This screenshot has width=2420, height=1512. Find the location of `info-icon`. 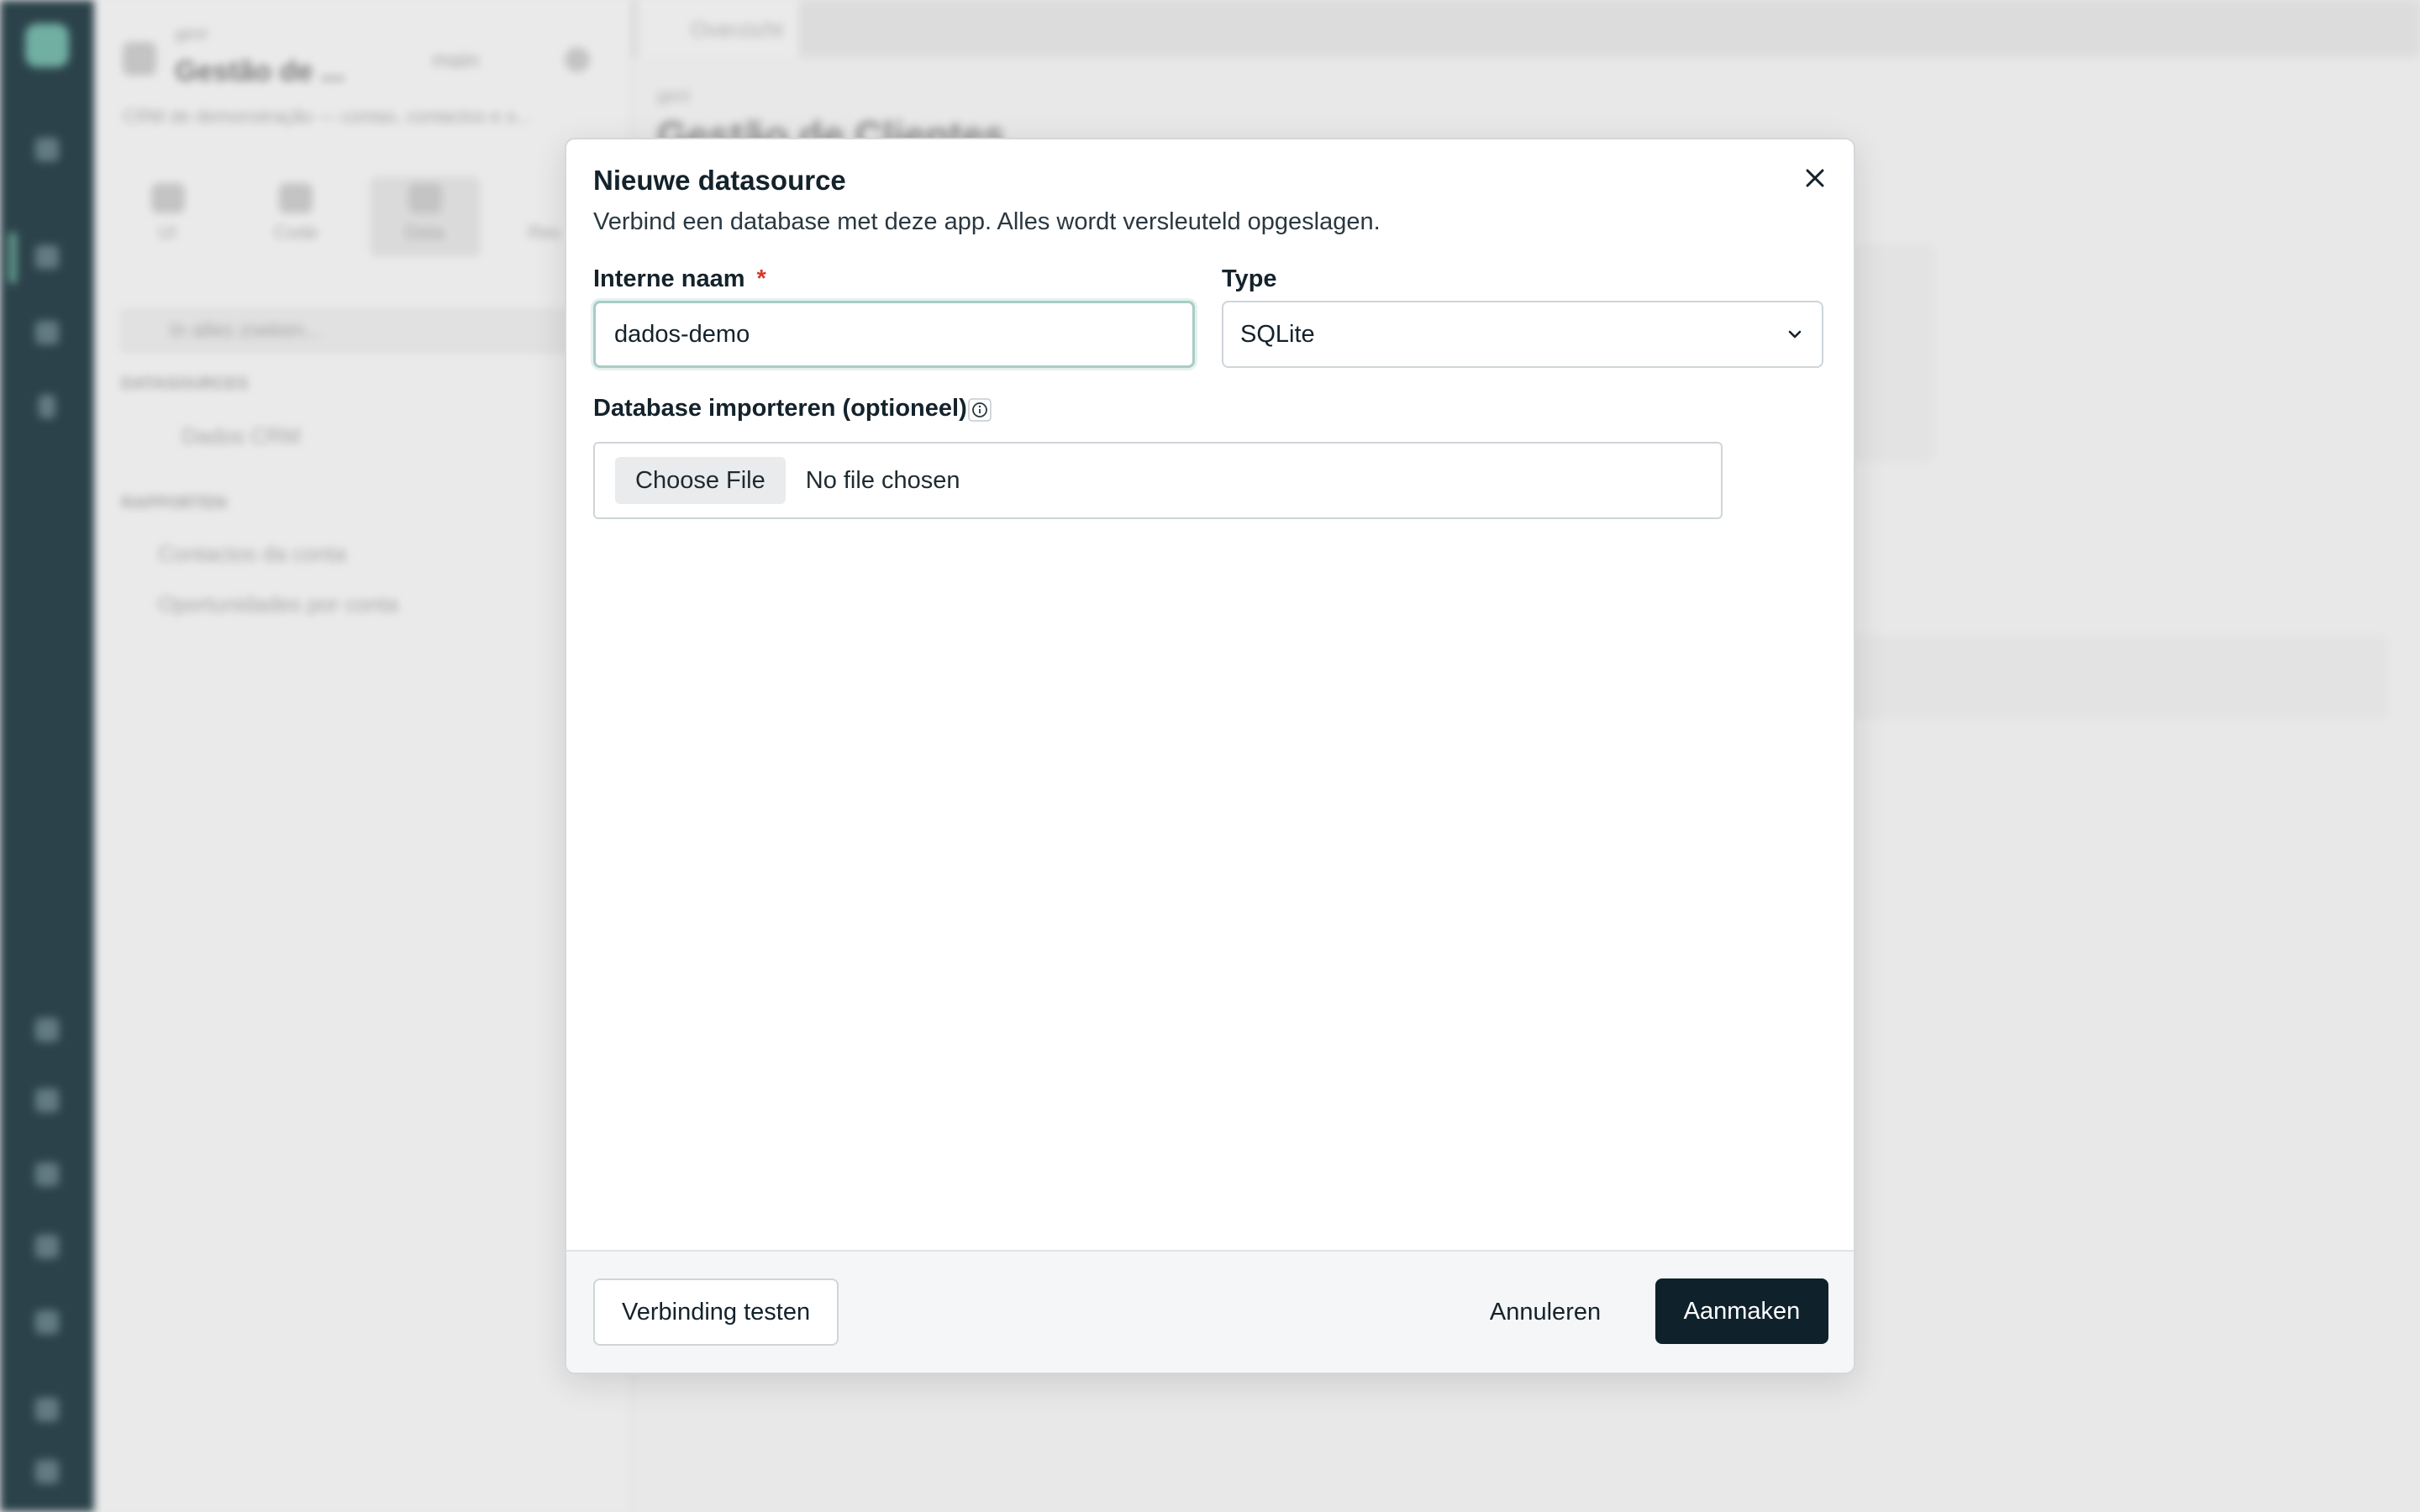

info-icon is located at coordinates (980, 410).